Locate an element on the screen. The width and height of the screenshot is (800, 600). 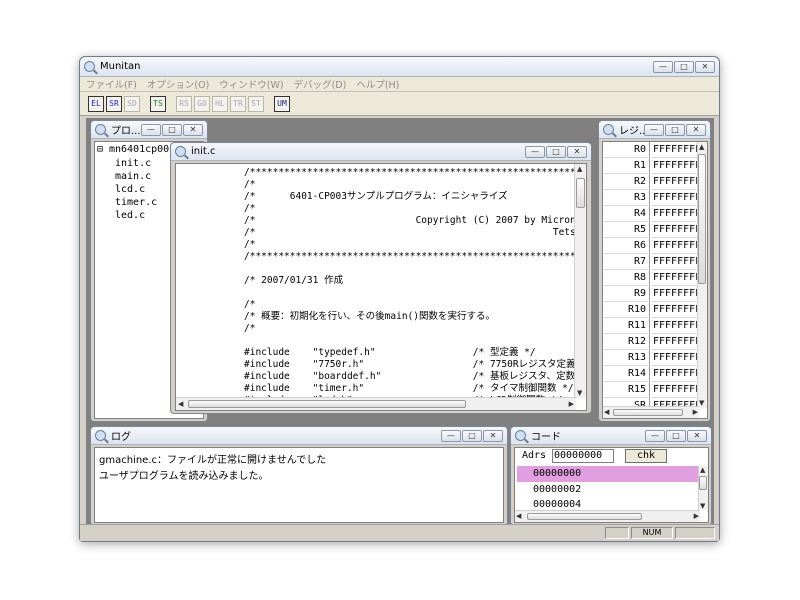
code-row-selected: 00000000 is located at coordinates (608, 474).